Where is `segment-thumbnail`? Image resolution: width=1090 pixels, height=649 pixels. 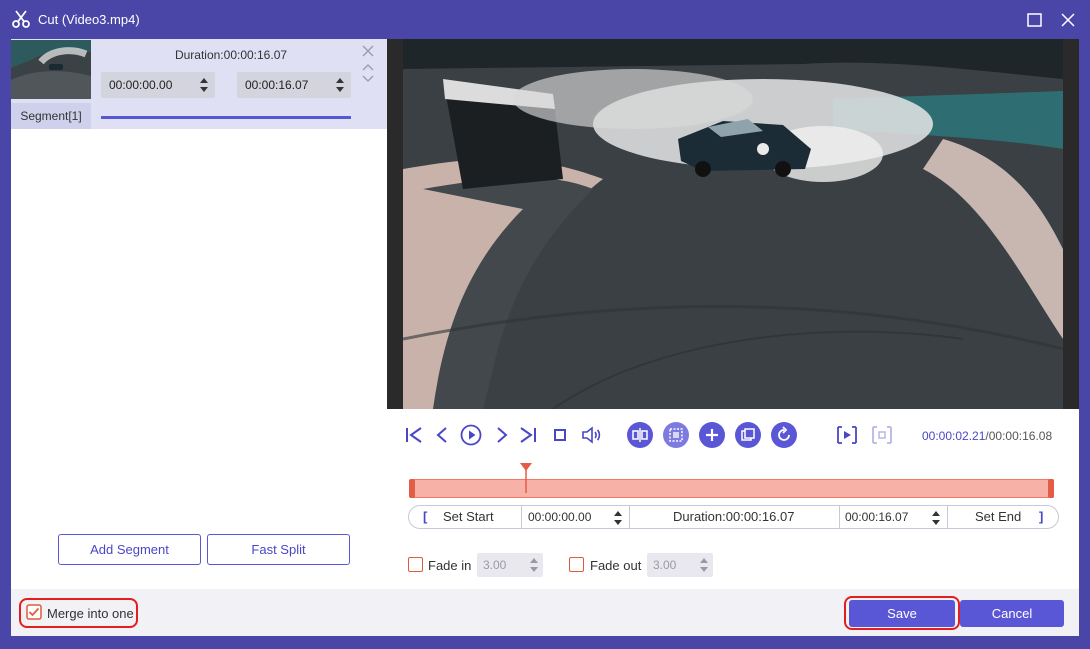
segment-thumbnail is located at coordinates (51, 69).